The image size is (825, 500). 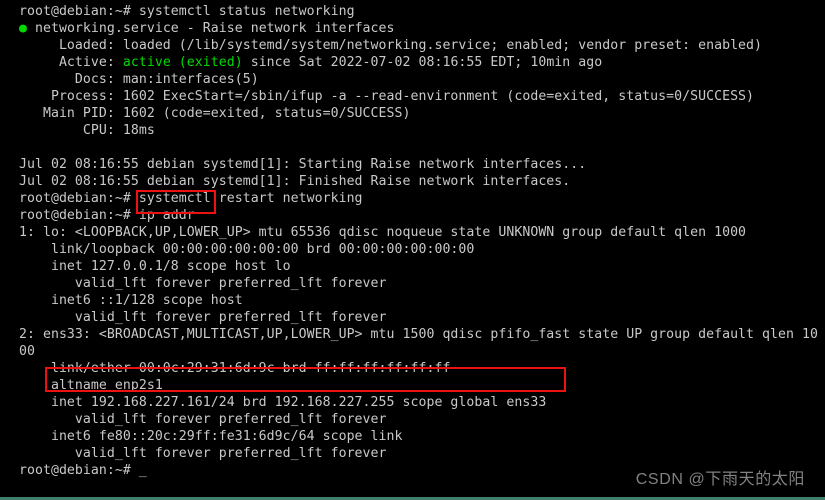 What do you see at coordinates (155, 266) in the screenshot?
I see `line-text: inet 127.0.0.1/8 scope host lo` at bounding box center [155, 266].